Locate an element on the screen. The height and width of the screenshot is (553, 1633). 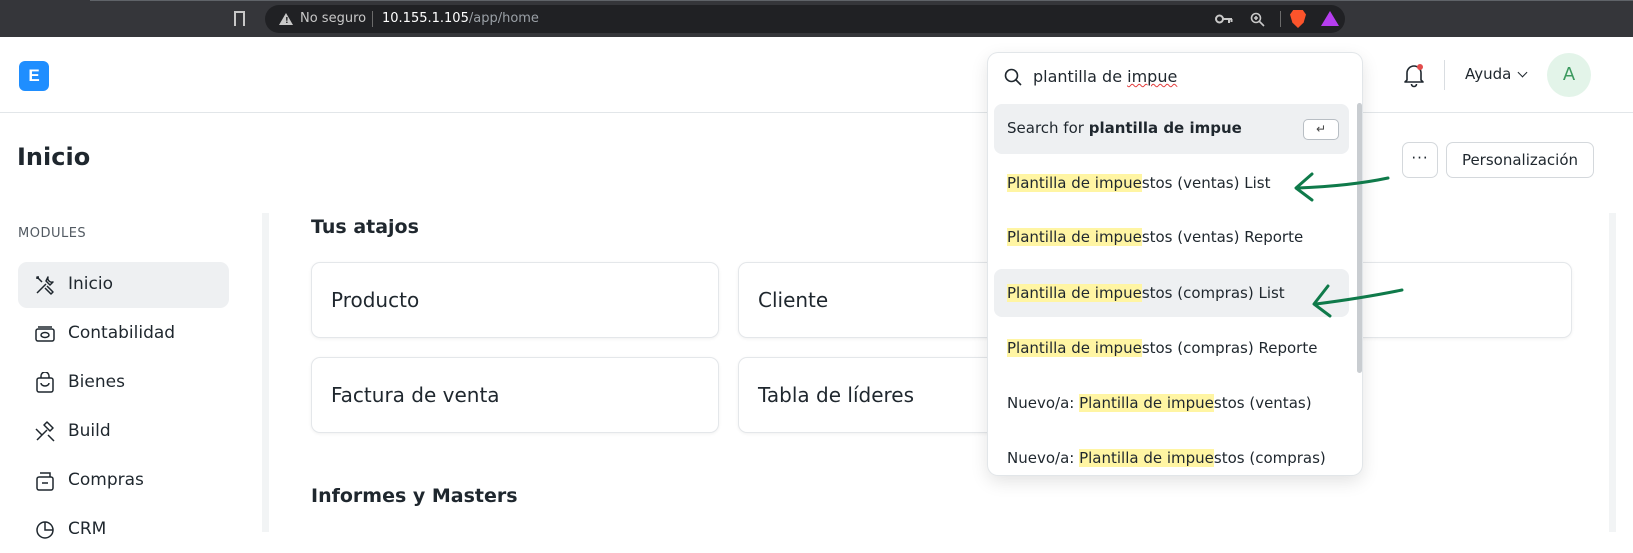
address-bar: ! No seguro 10.155.1.105/app/home is located at coordinates (805, 19).